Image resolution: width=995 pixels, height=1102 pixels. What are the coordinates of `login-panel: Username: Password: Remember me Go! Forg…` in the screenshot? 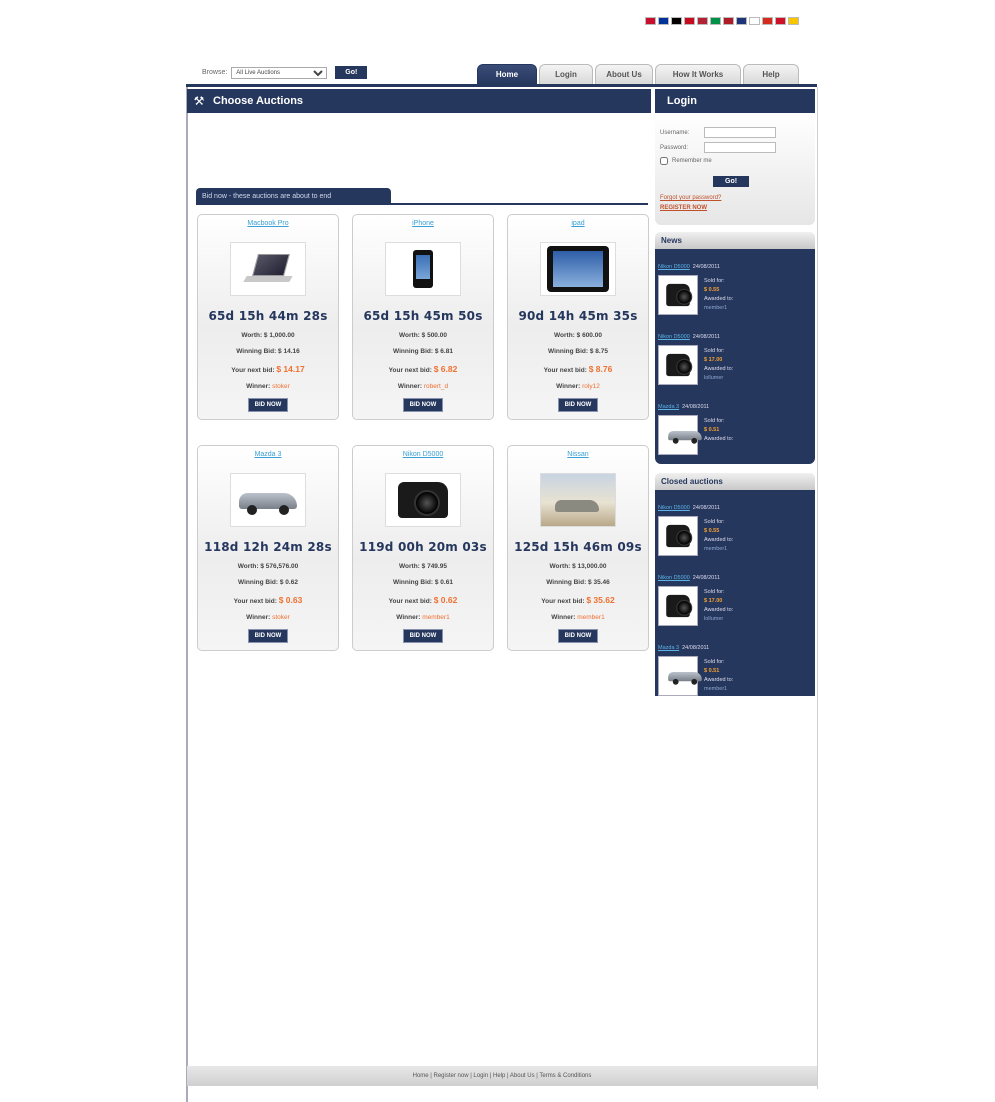 It's located at (735, 169).